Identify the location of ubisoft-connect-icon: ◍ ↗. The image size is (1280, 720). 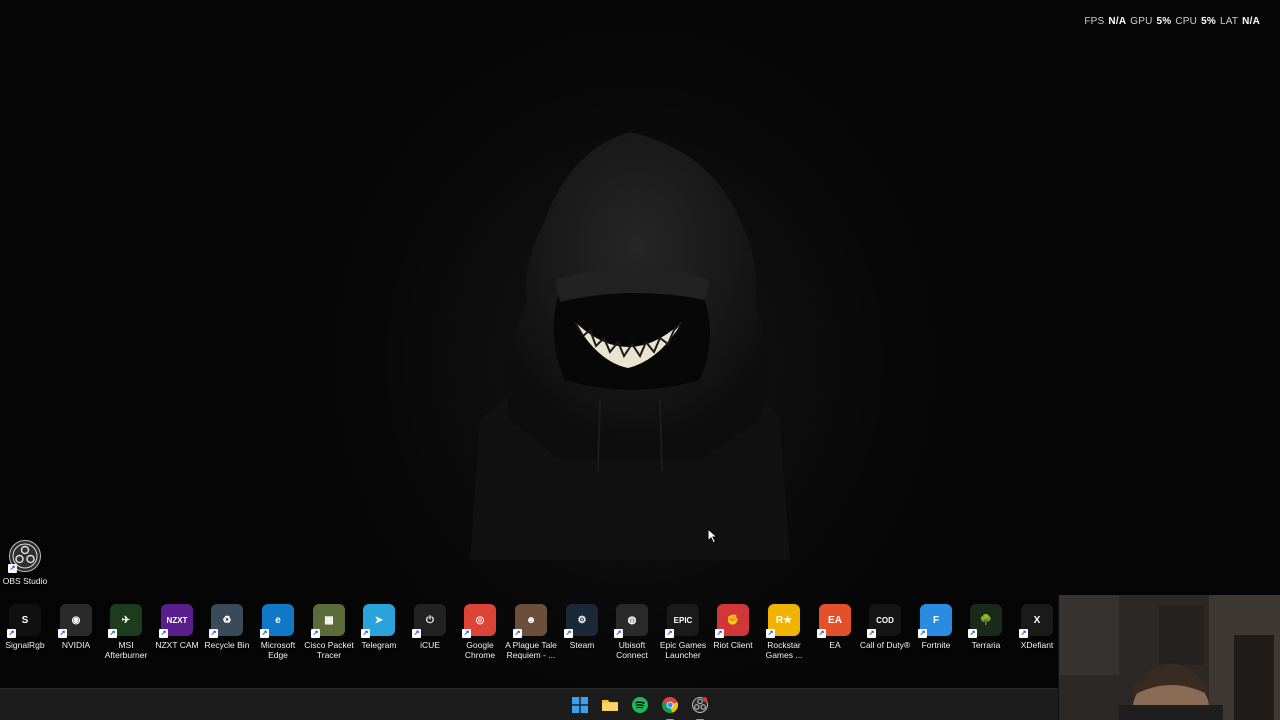
(631, 621).